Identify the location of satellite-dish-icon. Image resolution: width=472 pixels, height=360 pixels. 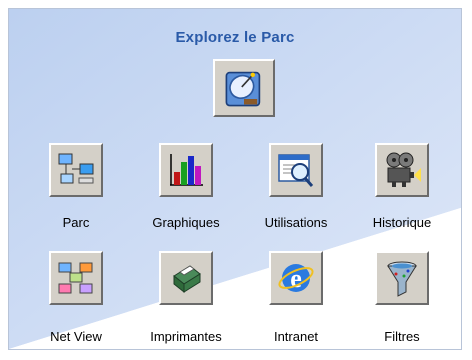
(243, 89).